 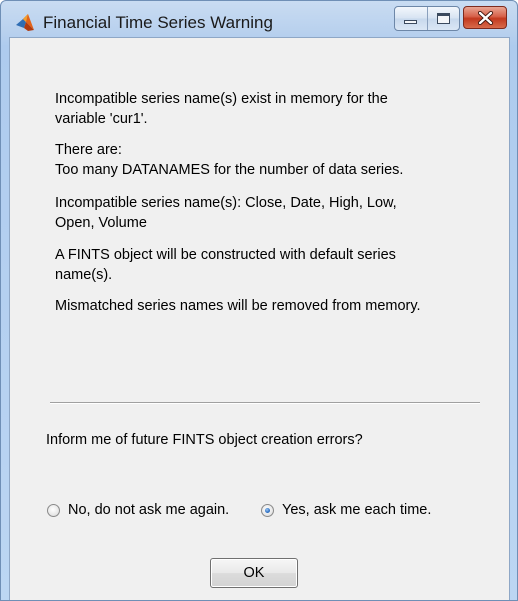 What do you see at coordinates (148, 510) in the screenshot?
I see `radio-no-label: No, do not ask me again.` at bounding box center [148, 510].